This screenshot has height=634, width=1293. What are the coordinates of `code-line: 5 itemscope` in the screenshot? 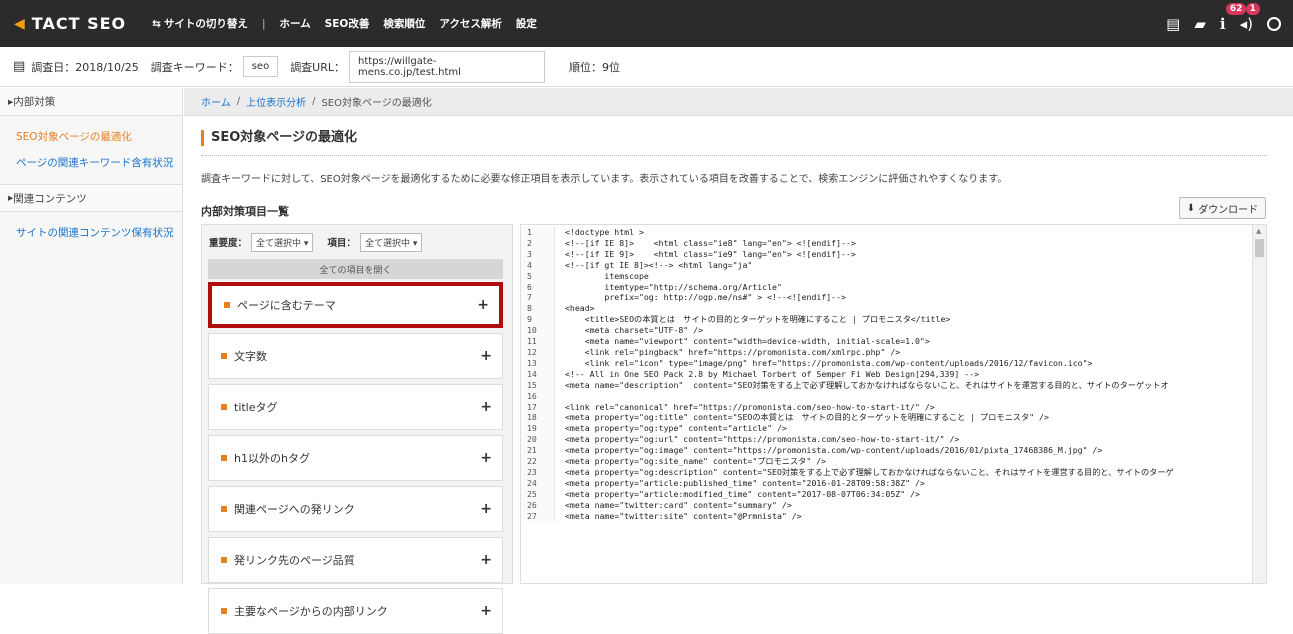 It's located at (893, 276).